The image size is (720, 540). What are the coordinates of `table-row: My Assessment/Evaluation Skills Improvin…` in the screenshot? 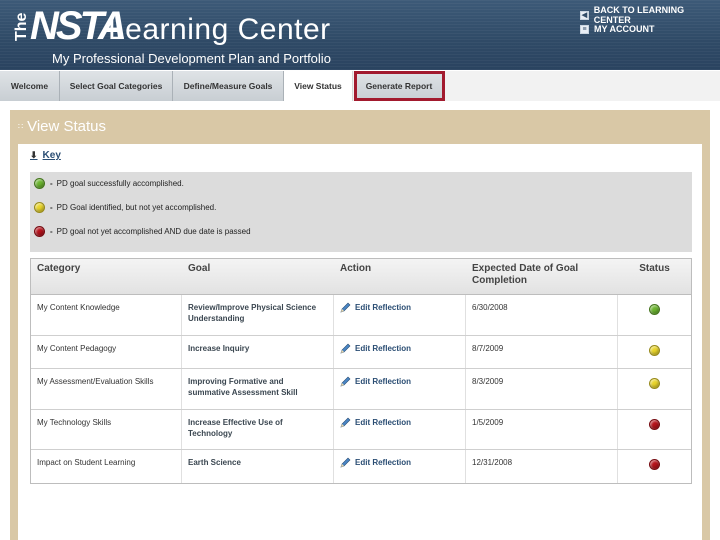 It's located at (361, 389).